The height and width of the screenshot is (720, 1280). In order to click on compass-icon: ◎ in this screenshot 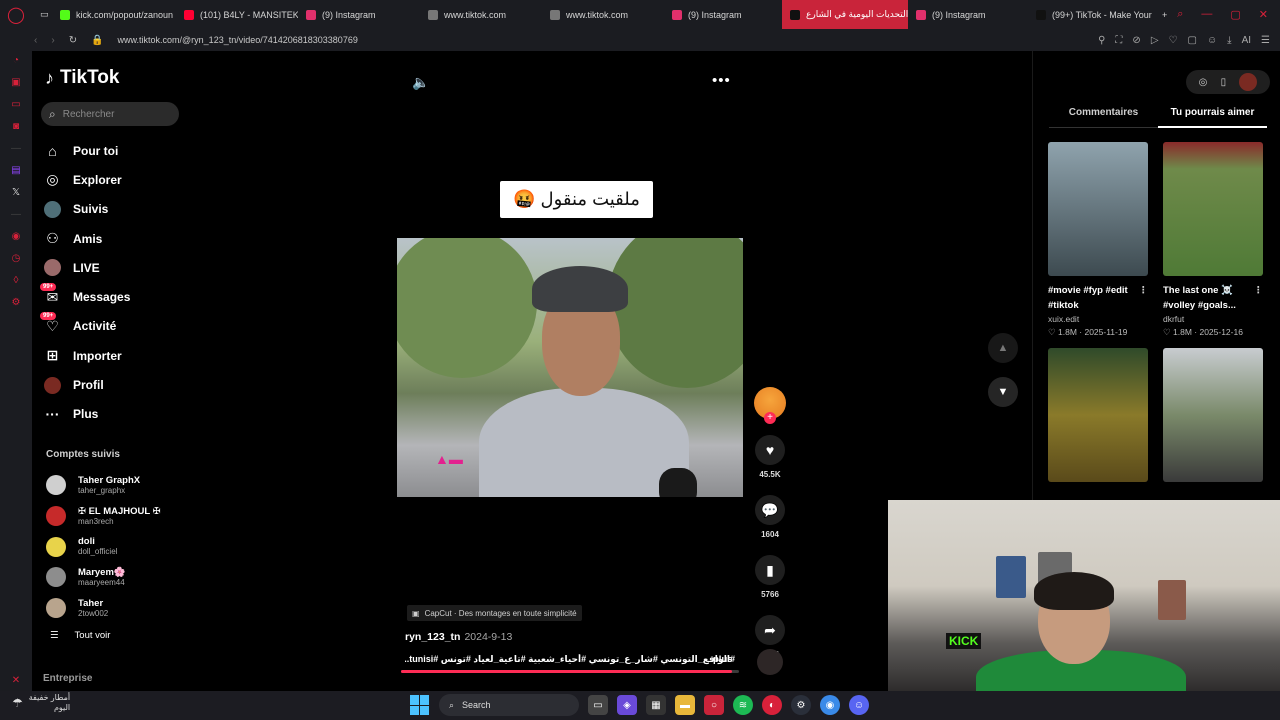, I will do `click(1203, 82)`.